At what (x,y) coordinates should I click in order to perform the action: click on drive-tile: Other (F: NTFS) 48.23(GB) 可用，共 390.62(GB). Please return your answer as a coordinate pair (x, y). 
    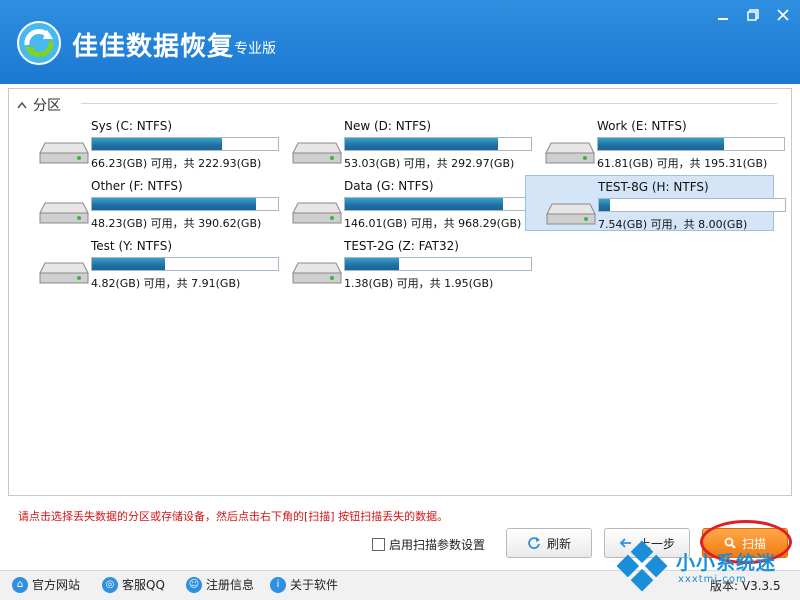
    Looking at the image, I should click on (149, 203).